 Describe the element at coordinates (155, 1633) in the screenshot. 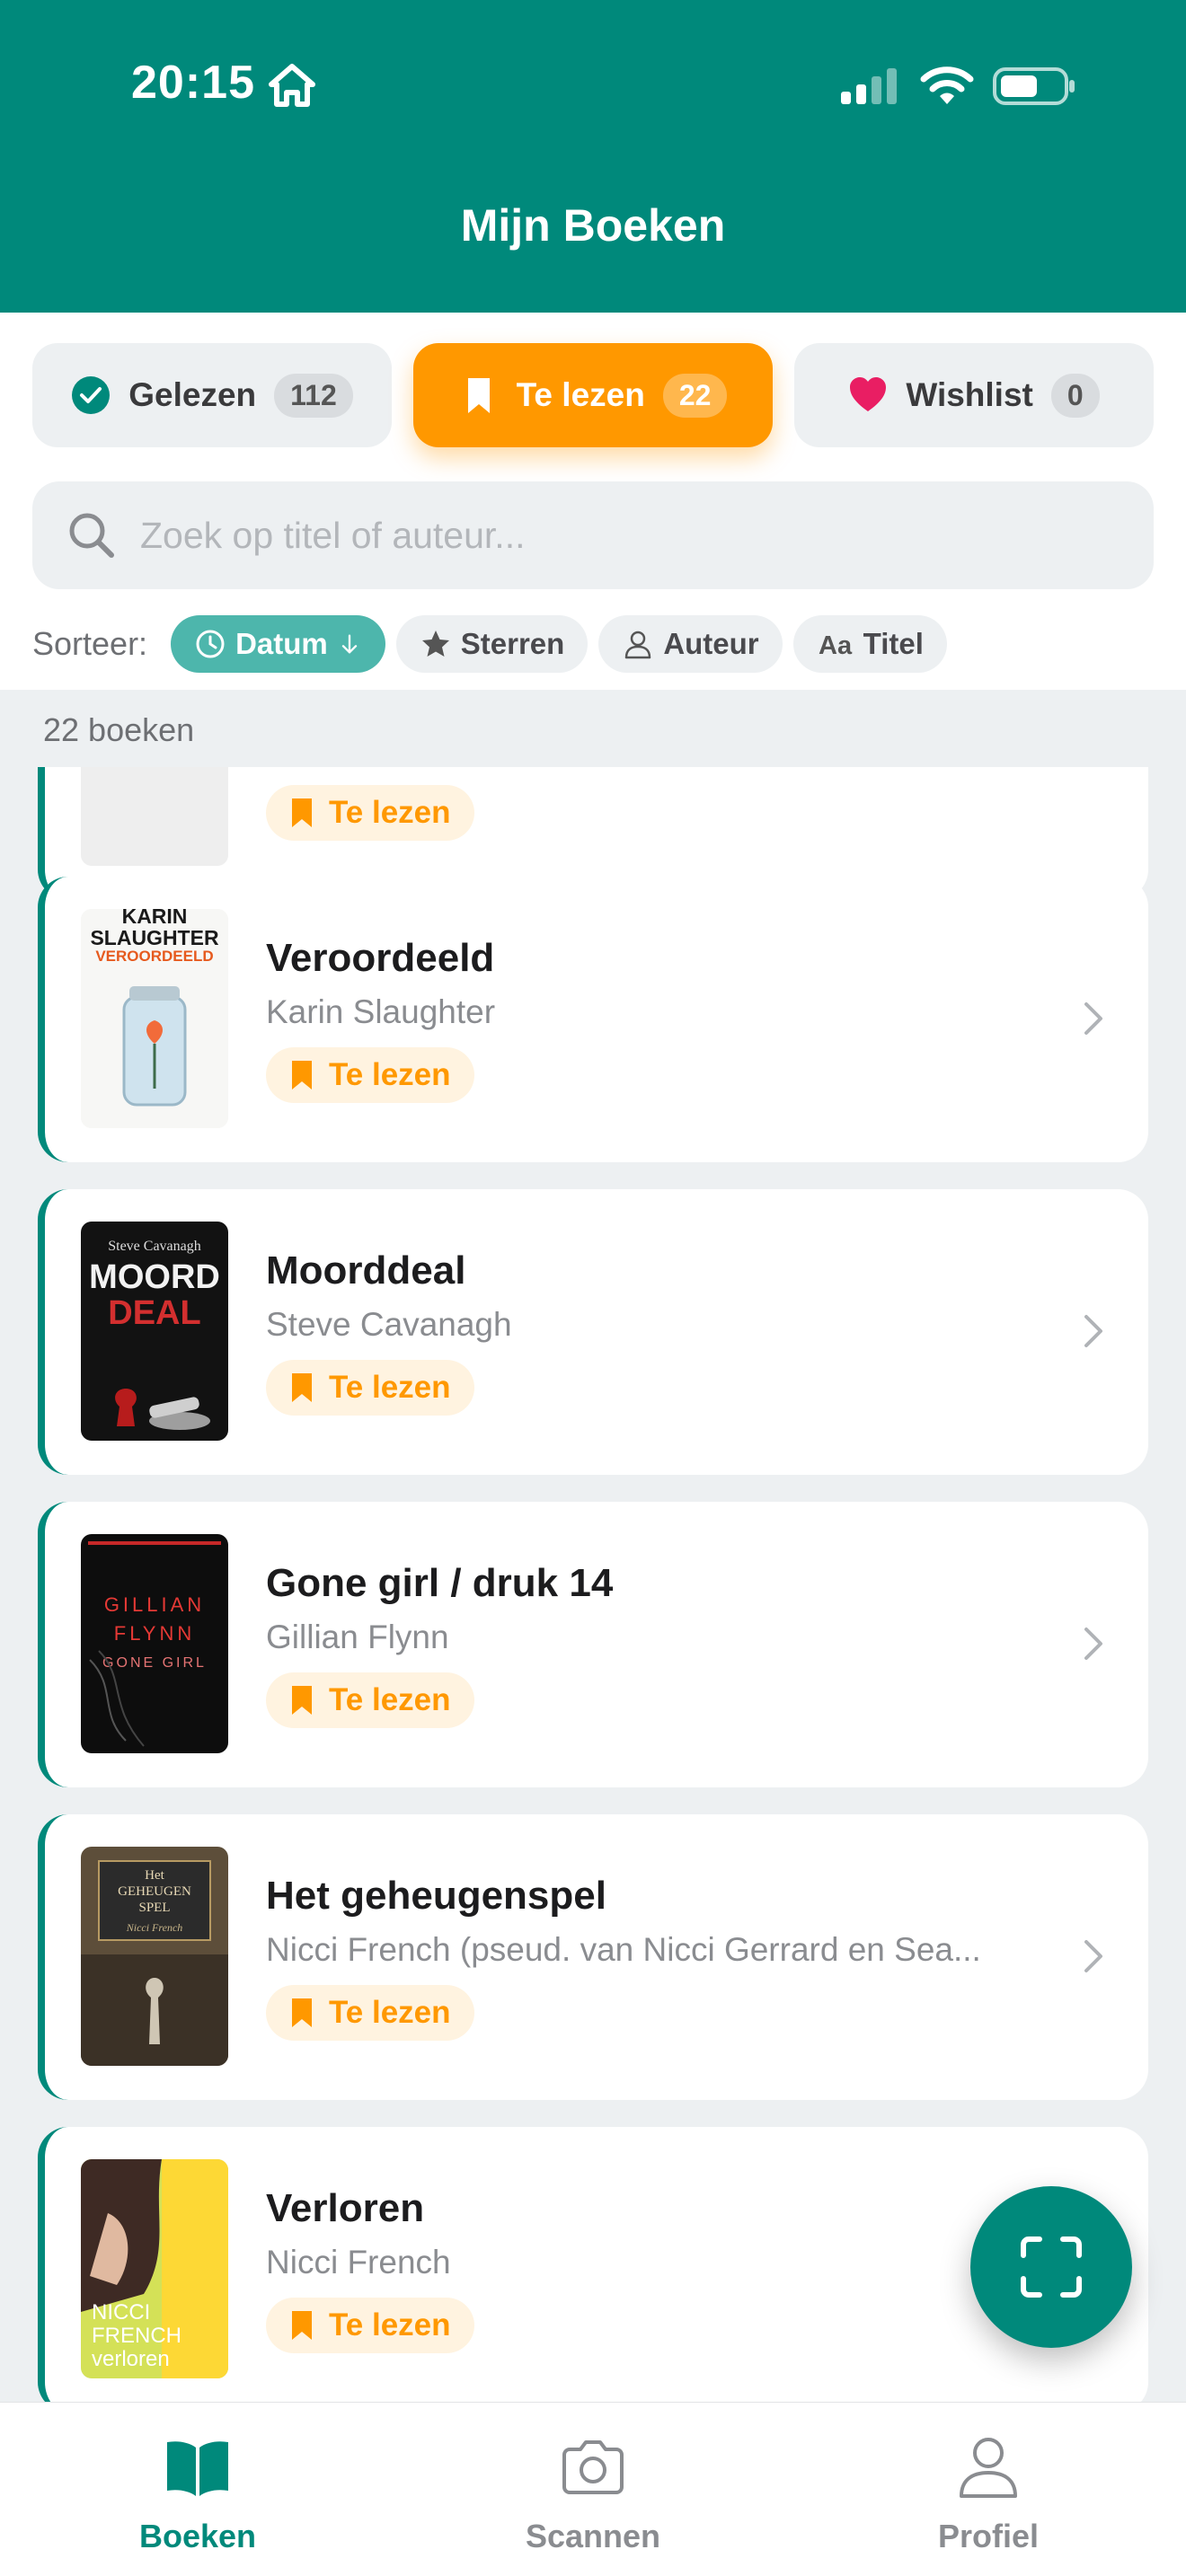

I see `svg-text: FLYNN` at that location.